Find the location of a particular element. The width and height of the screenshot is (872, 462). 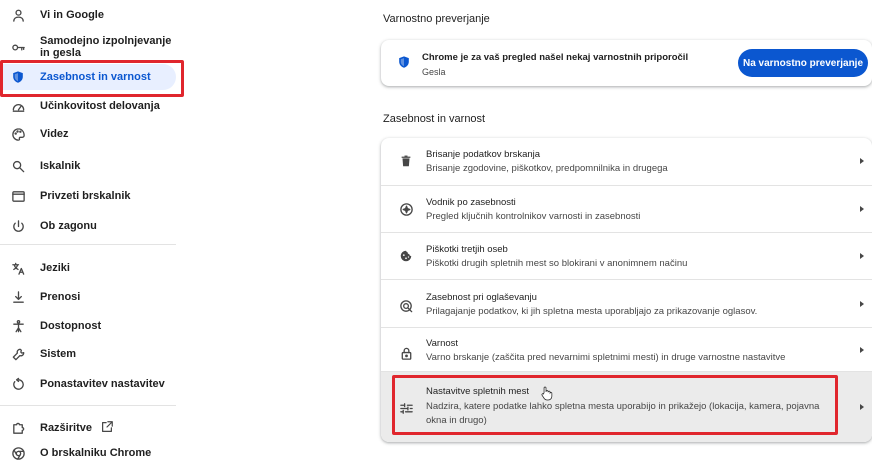

sliders-icon is located at coordinates (406, 408).